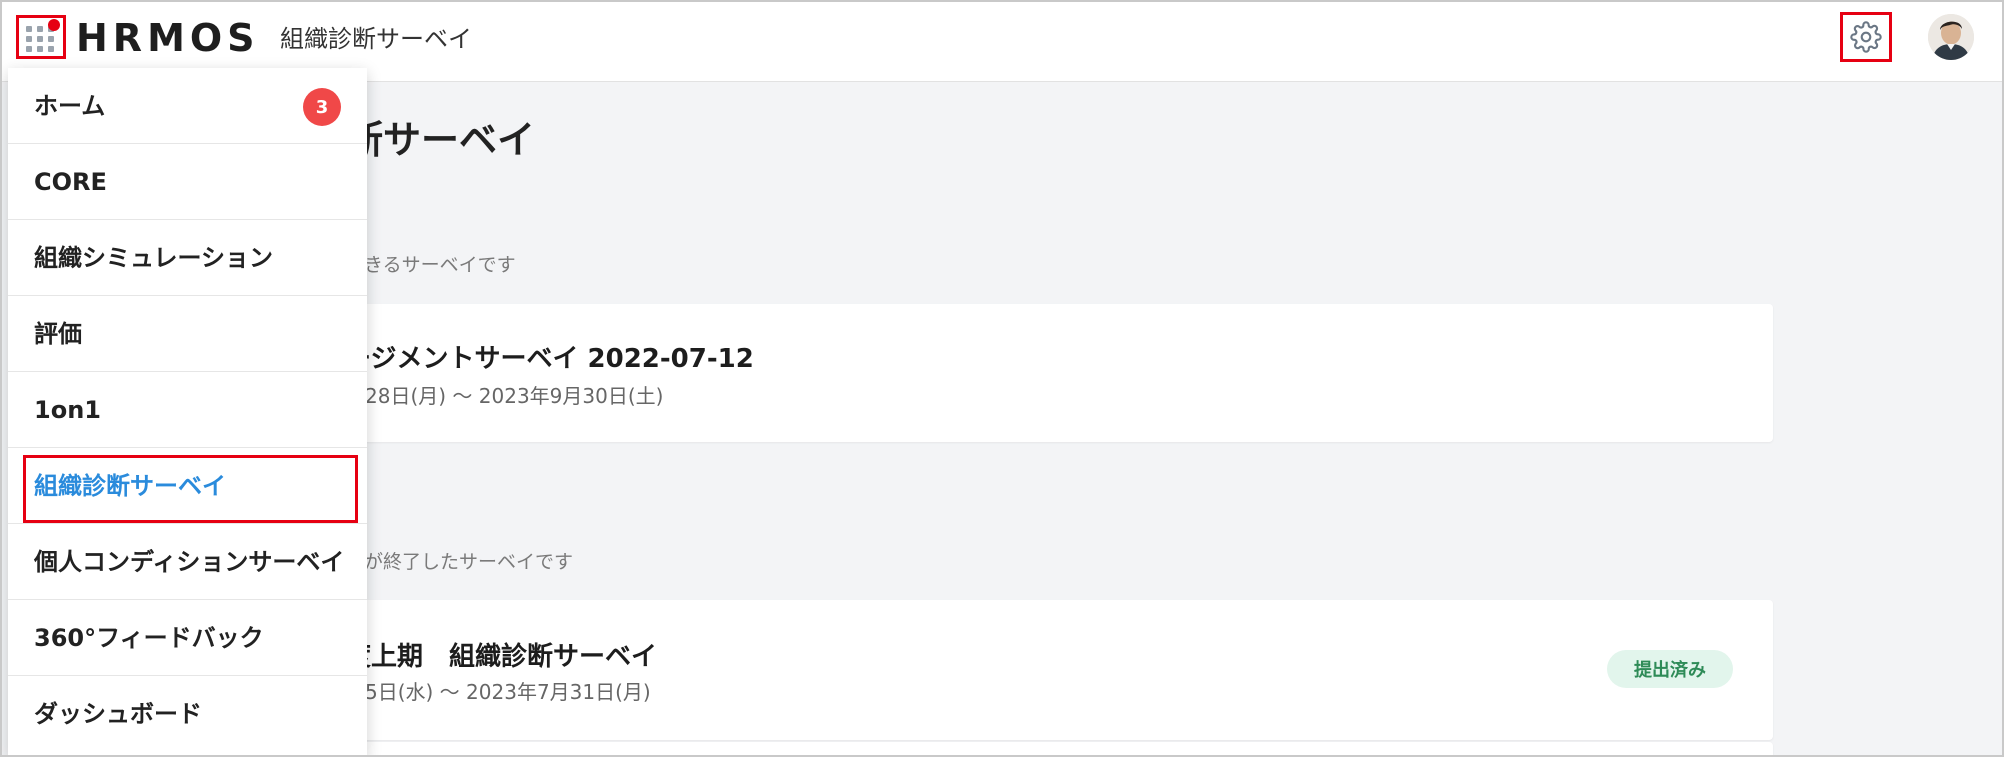 The height and width of the screenshot is (757, 2004). Describe the element at coordinates (149, 638) in the screenshot. I see `menu-item-label: 360°フィードバック` at that location.